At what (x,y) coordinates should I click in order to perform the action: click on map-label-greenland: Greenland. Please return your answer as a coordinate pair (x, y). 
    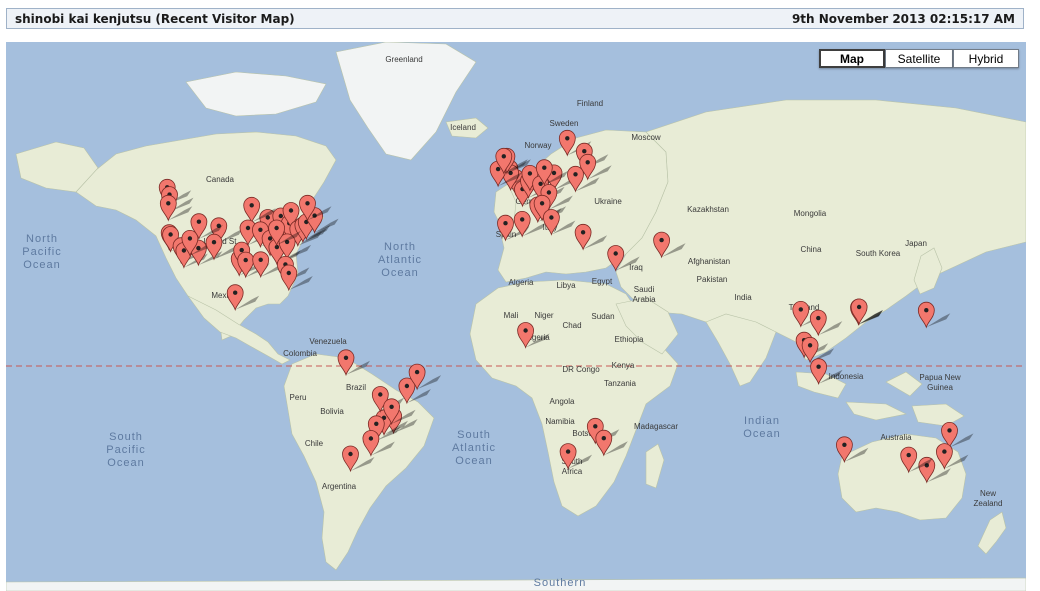
    Looking at the image, I should click on (403, 59).